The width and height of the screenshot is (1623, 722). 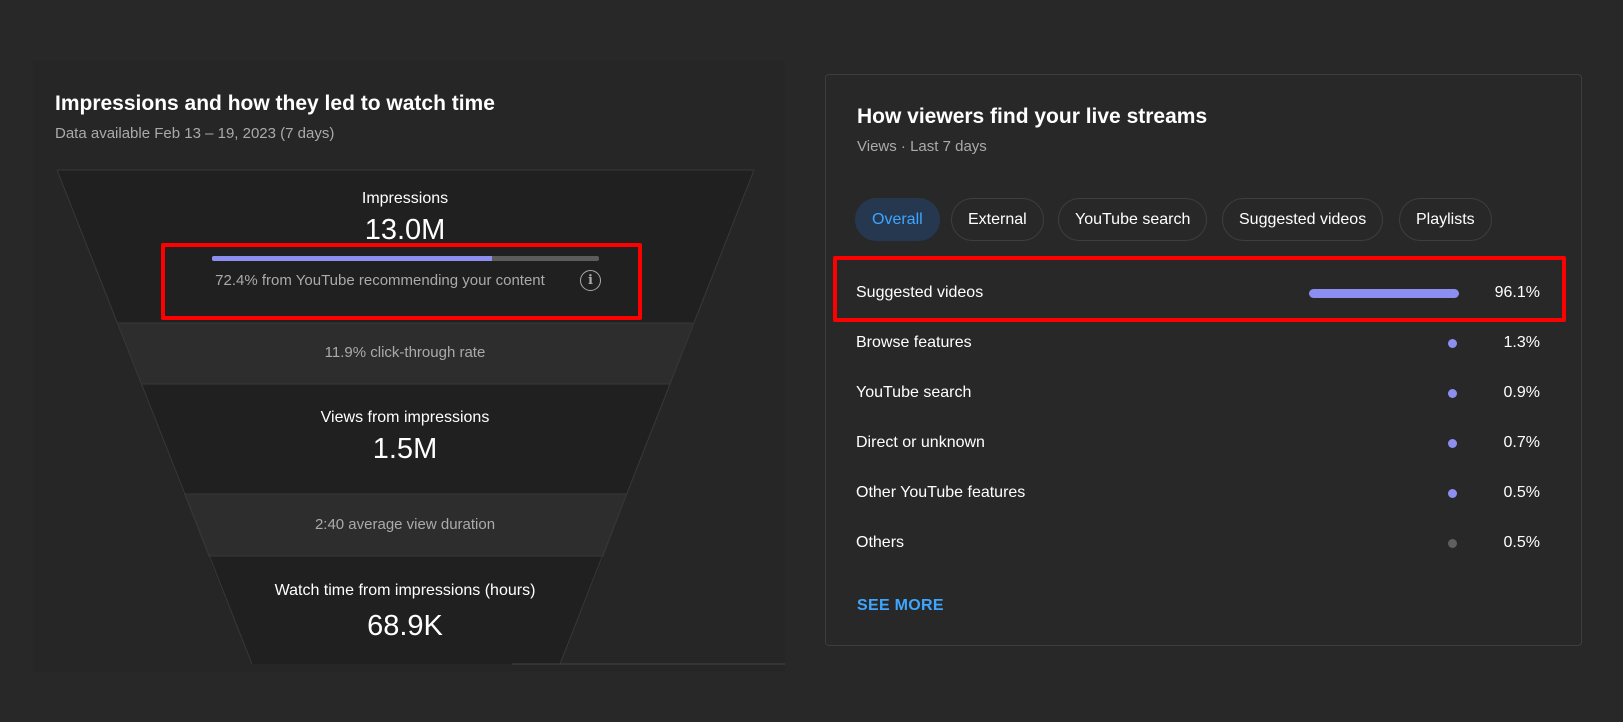 I want to click on info-icon: i, so click(x=590, y=280).